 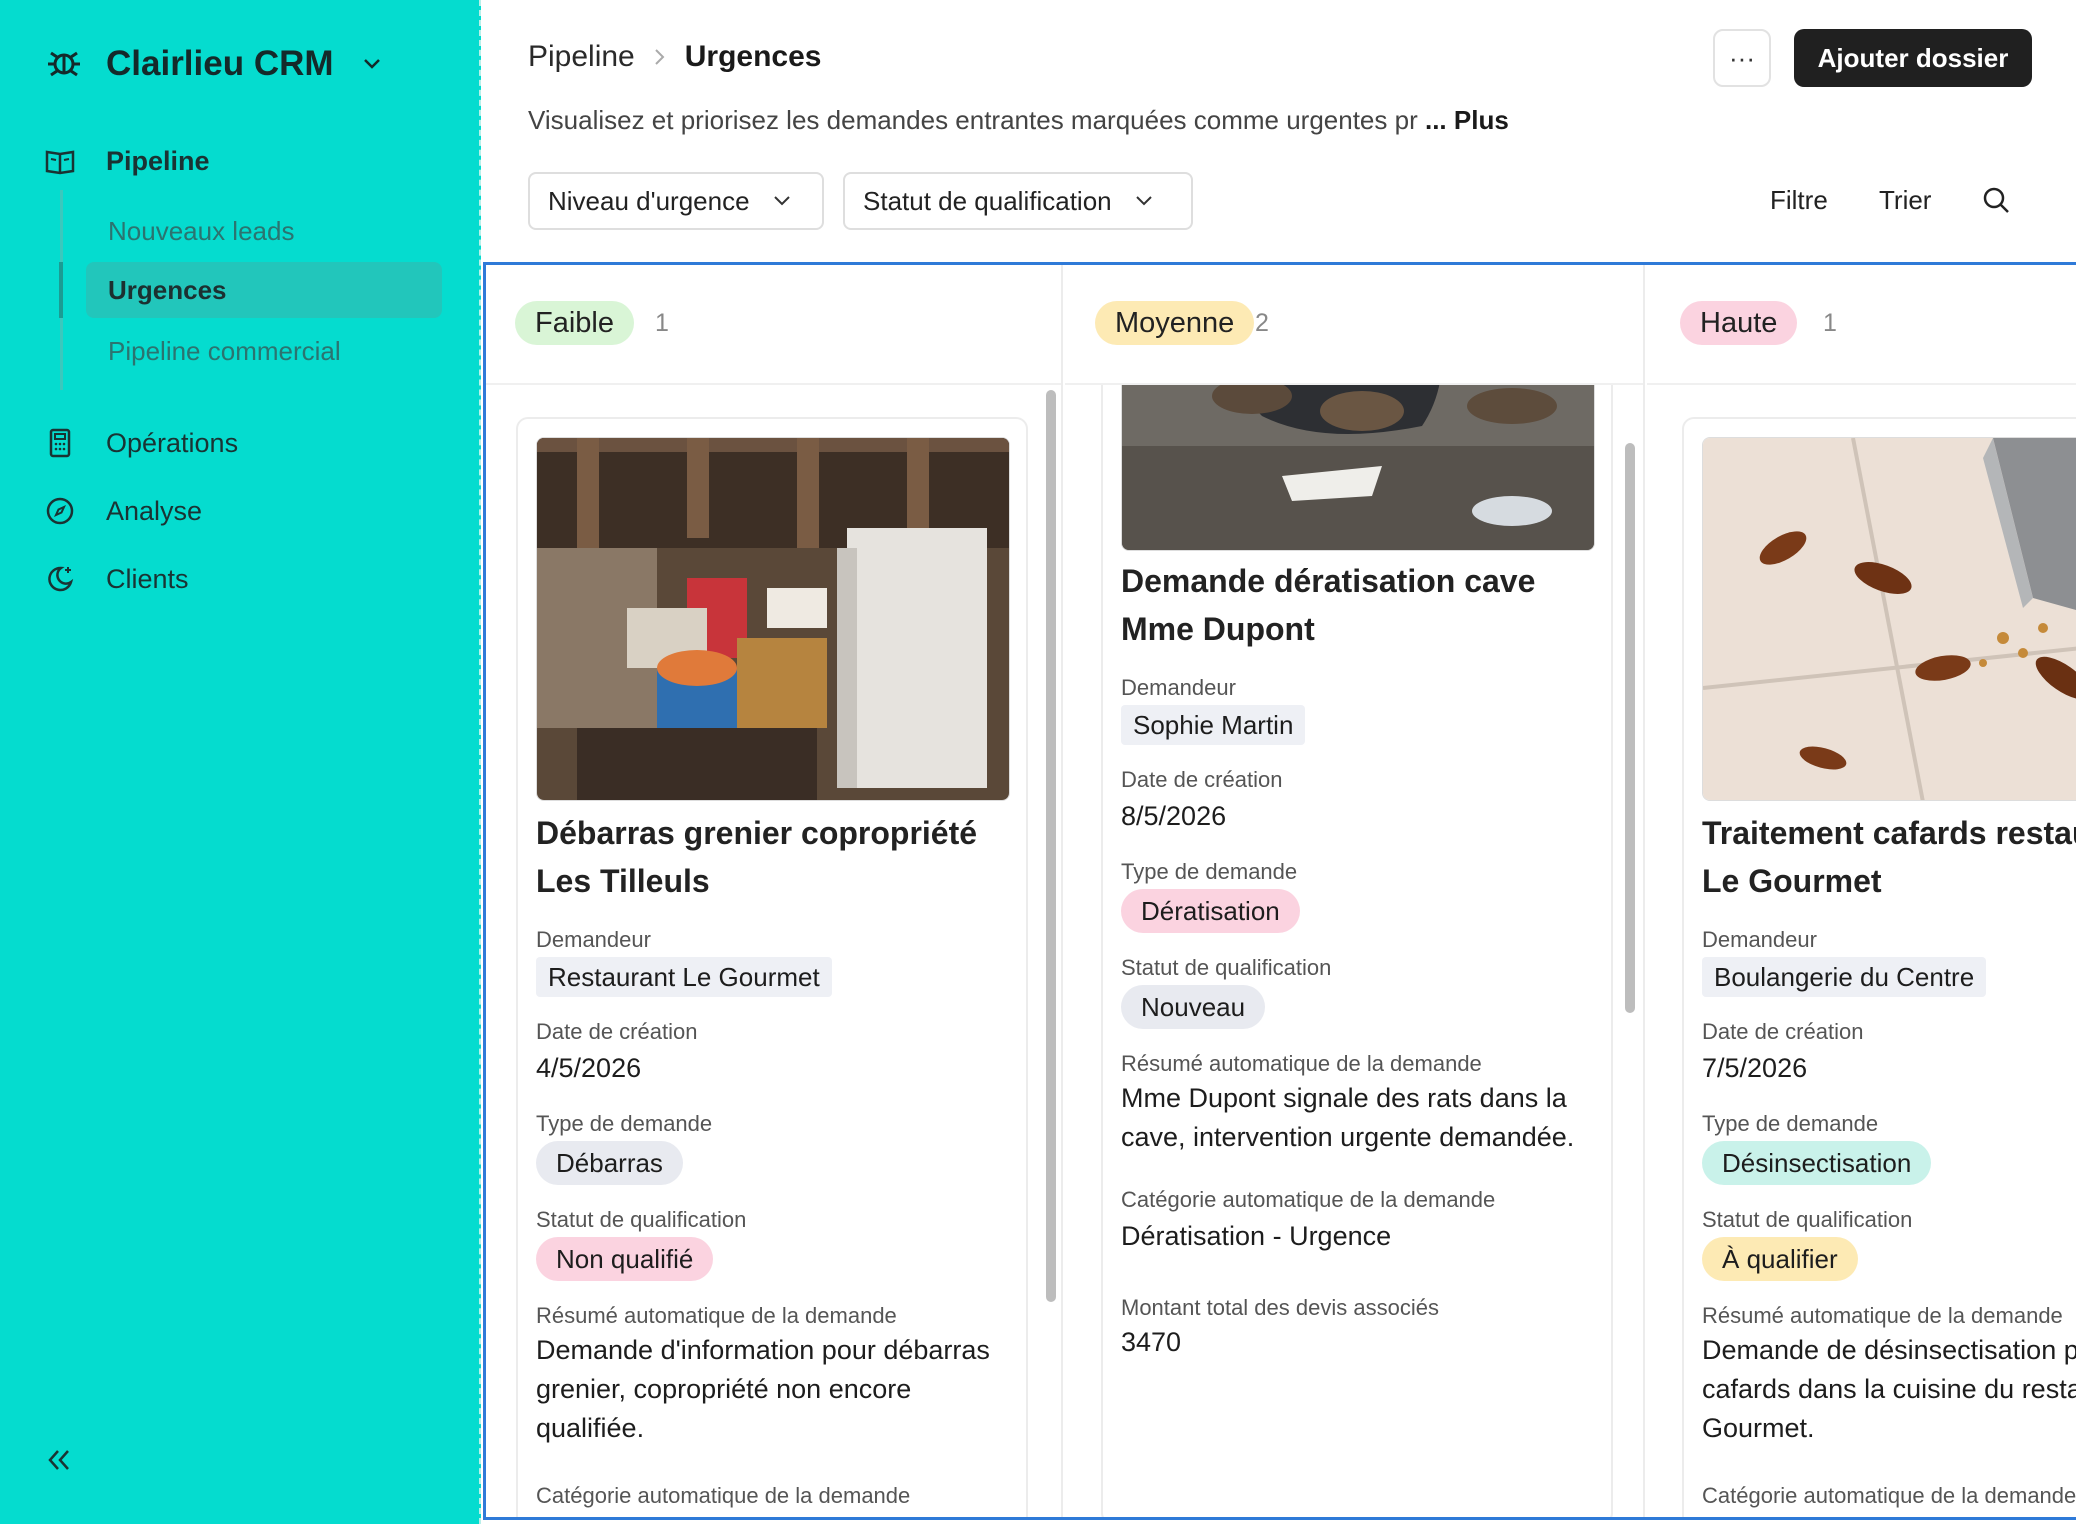 I want to click on column-header: Moyenne 2, so click(x=1354, y=325).